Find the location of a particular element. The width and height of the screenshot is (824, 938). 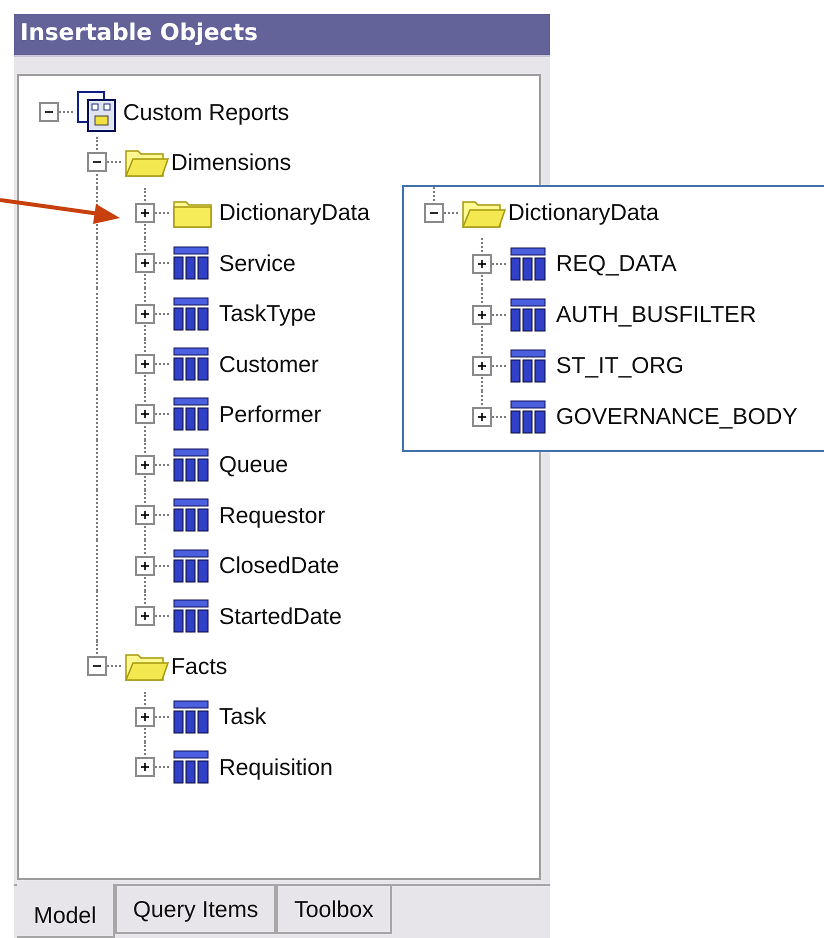

tab: Model is located at coordinates (66, 911).